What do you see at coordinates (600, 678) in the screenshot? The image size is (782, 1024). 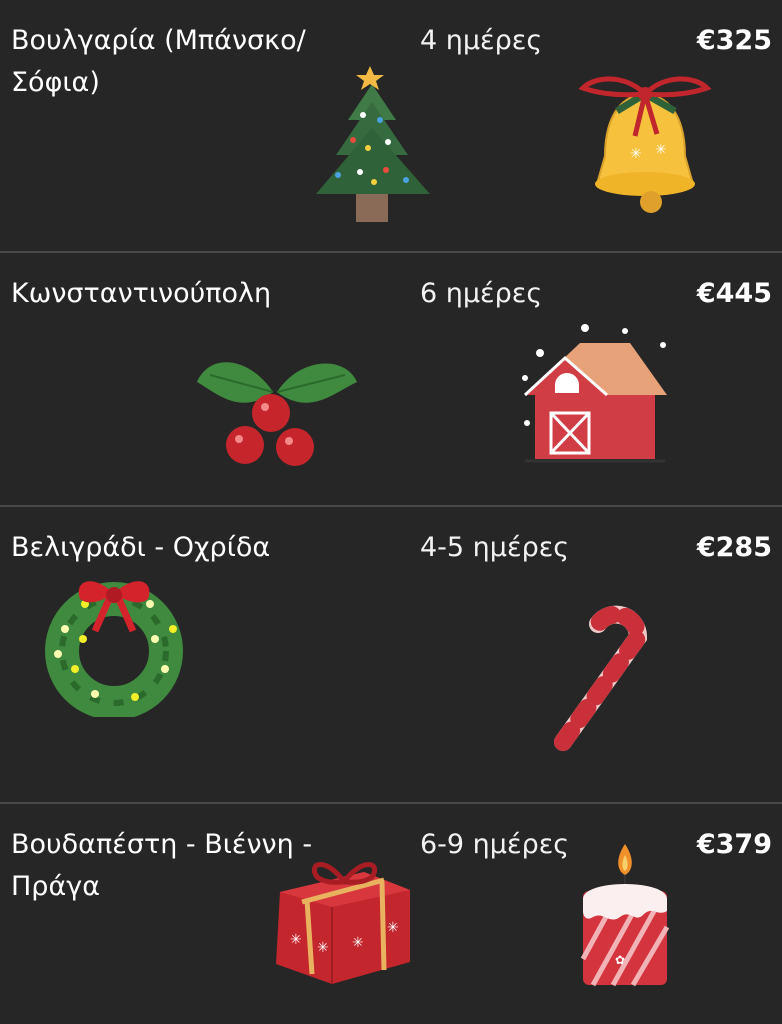 I see `candy-cane-icon` at bounding box center [600, 678].